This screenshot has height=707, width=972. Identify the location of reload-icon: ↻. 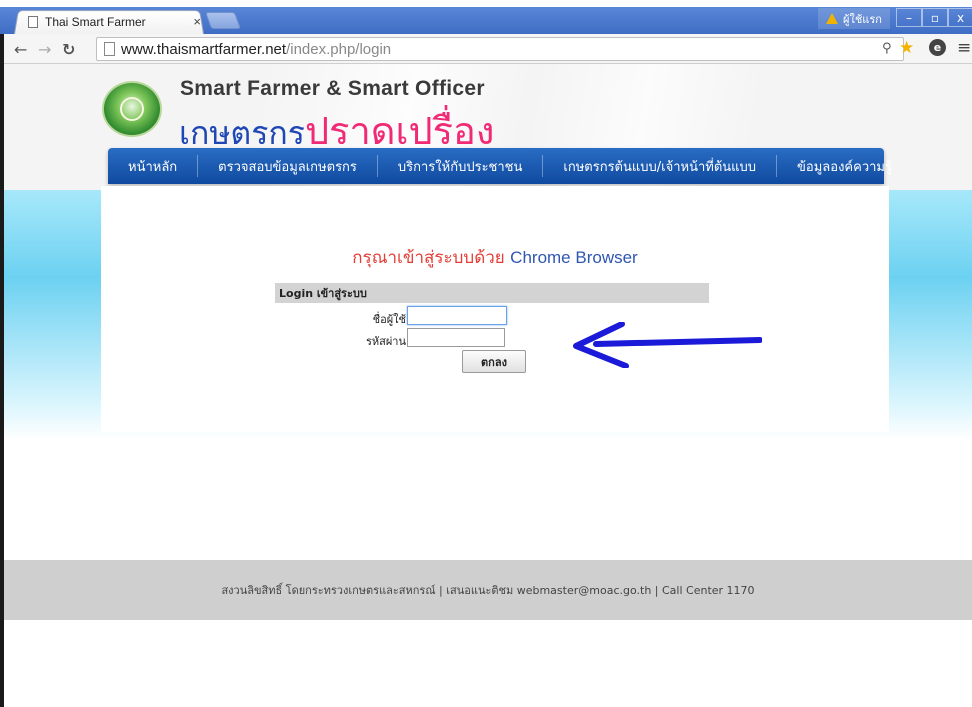
(68, 49).